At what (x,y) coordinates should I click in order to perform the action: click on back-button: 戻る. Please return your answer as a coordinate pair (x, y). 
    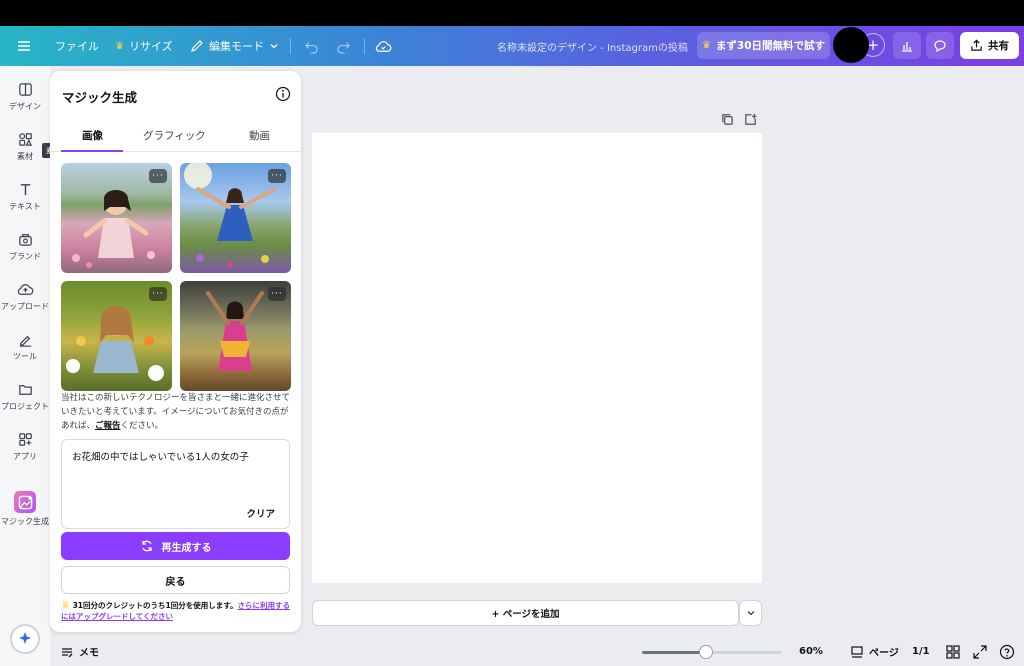
    Looking at the image, I should click on (175, 580).